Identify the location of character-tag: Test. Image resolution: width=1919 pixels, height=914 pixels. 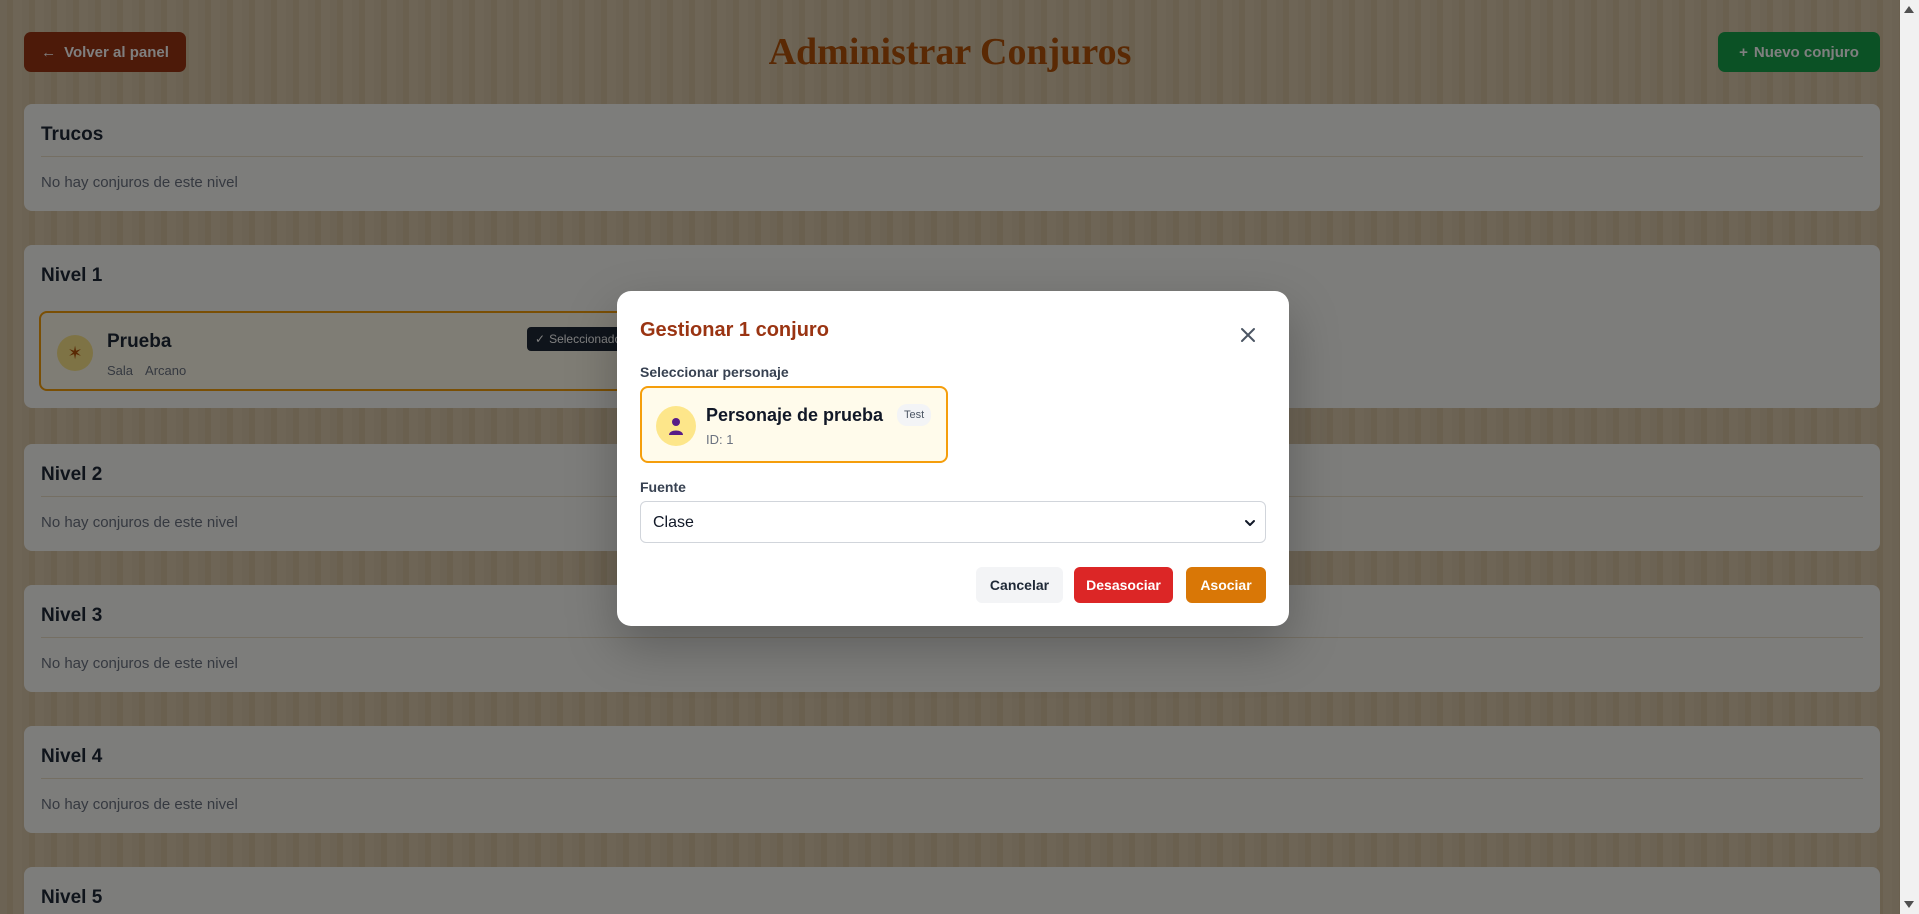
(914, 415).